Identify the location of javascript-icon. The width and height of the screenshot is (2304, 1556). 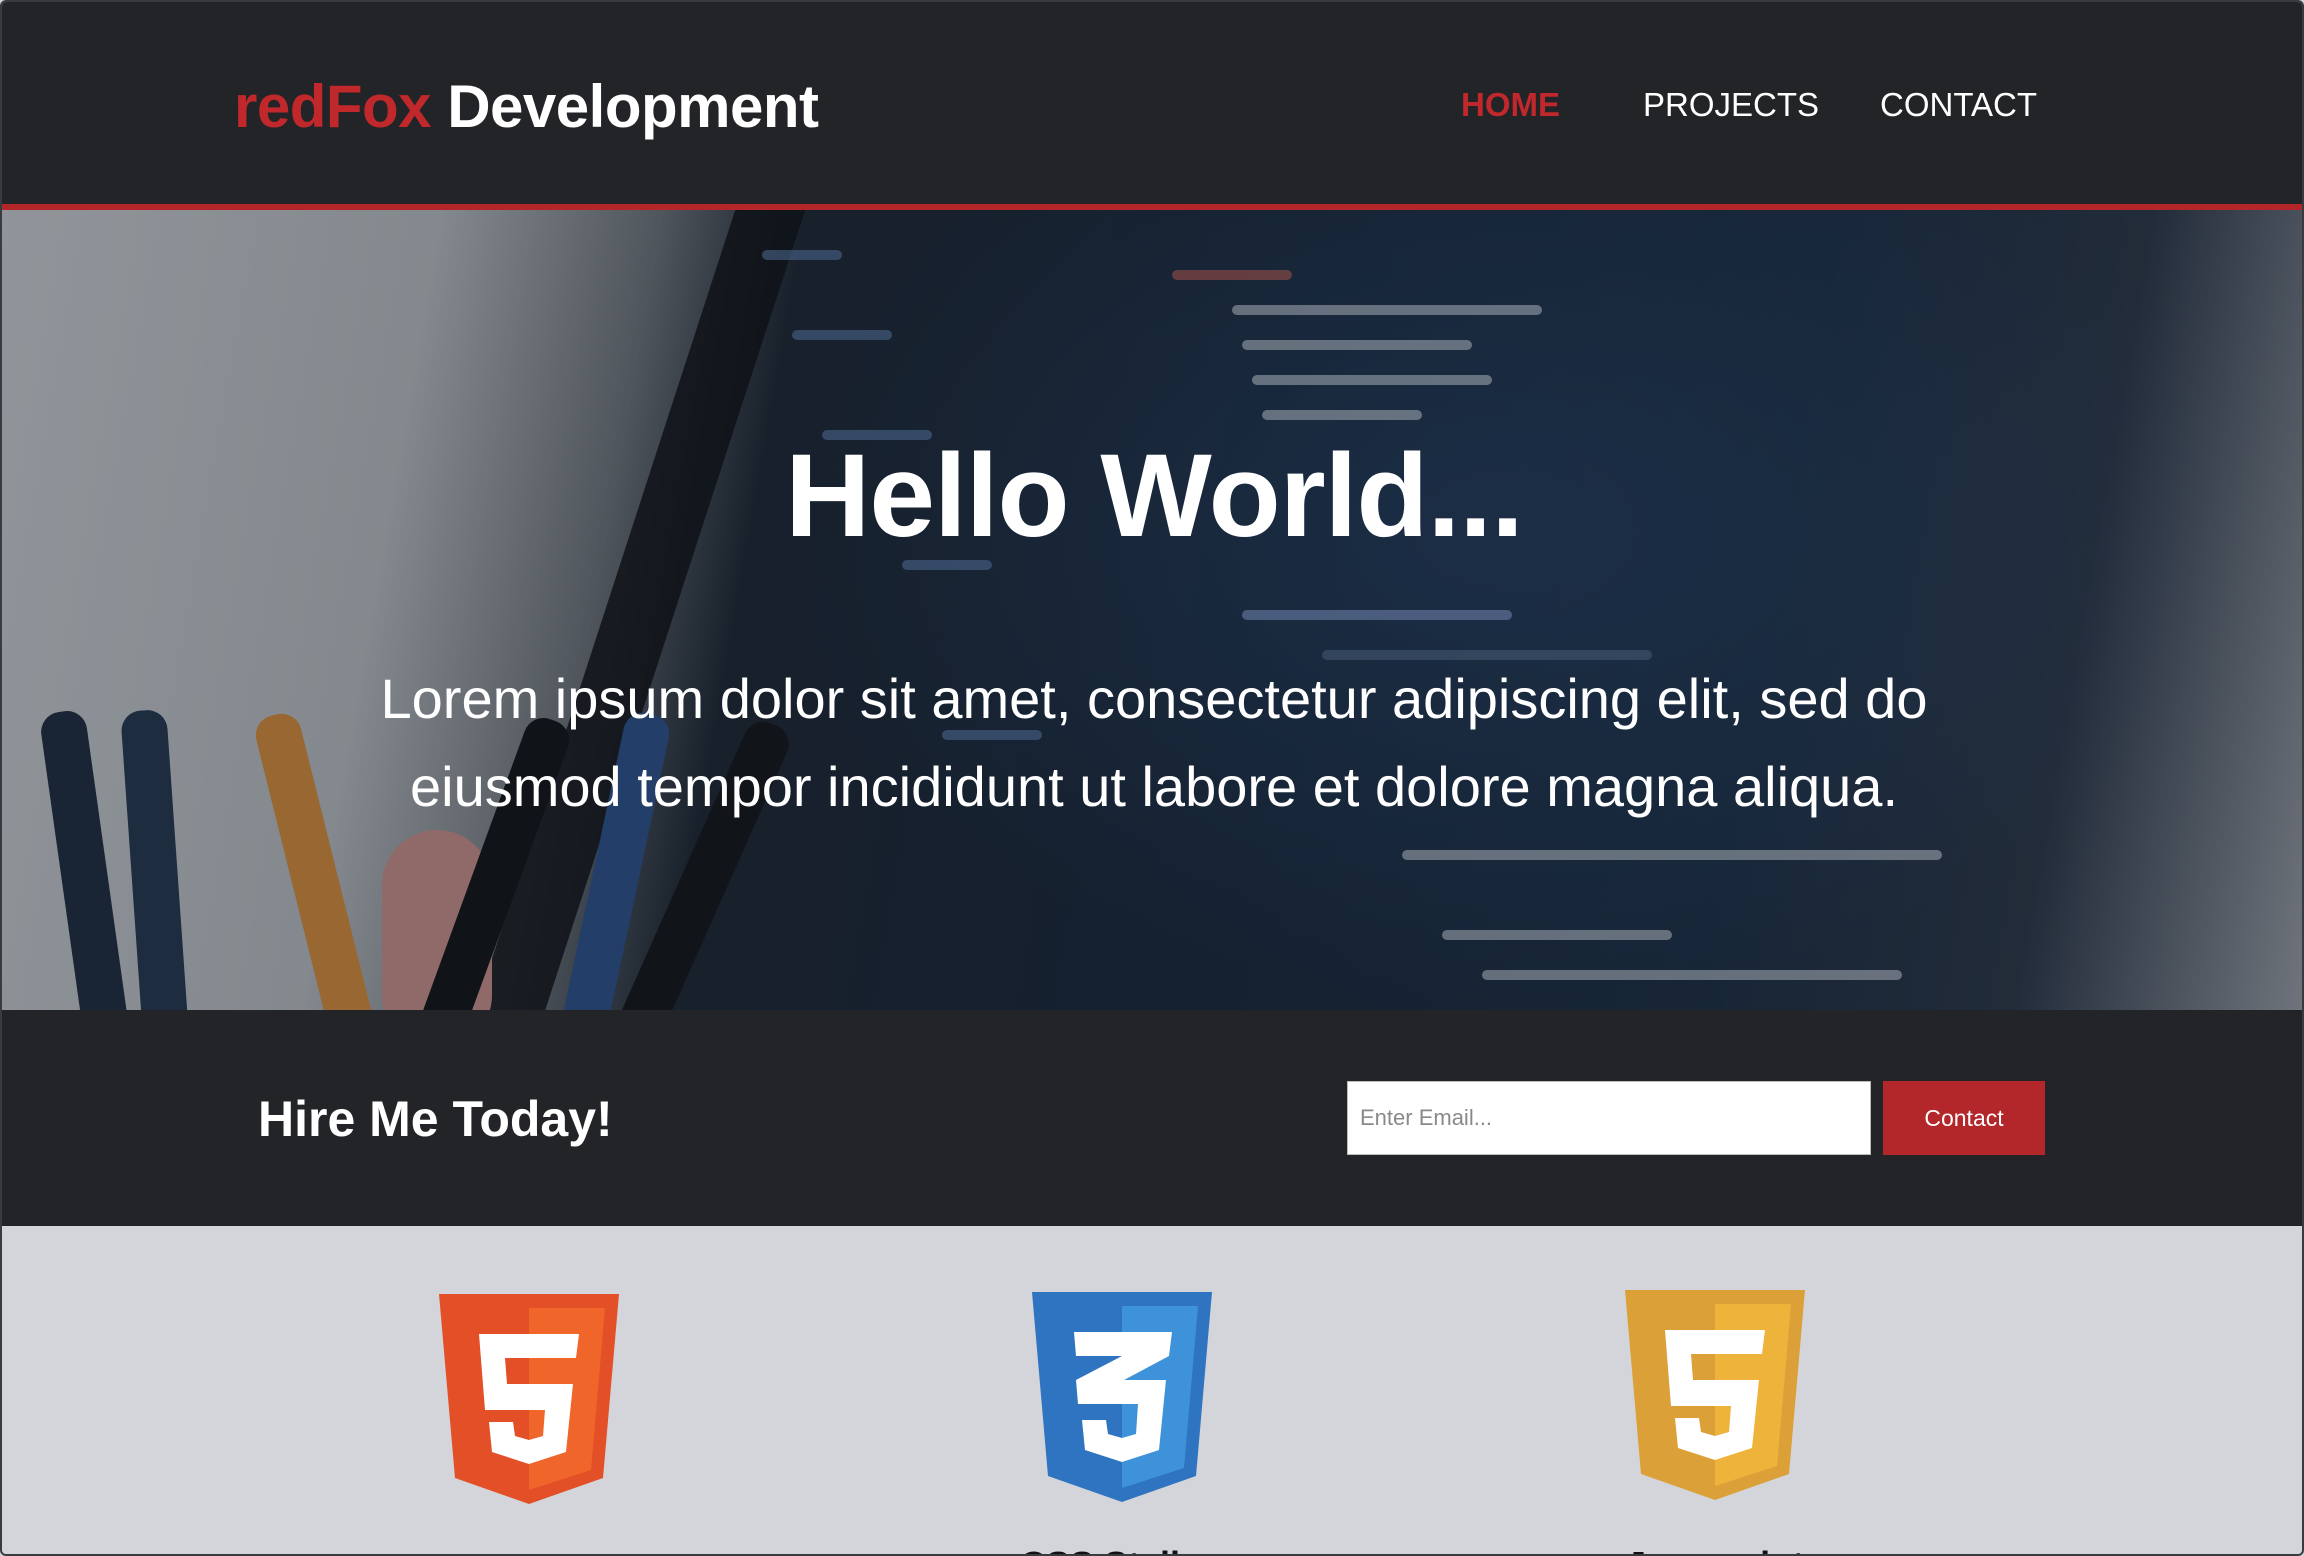
(1715, 1395).